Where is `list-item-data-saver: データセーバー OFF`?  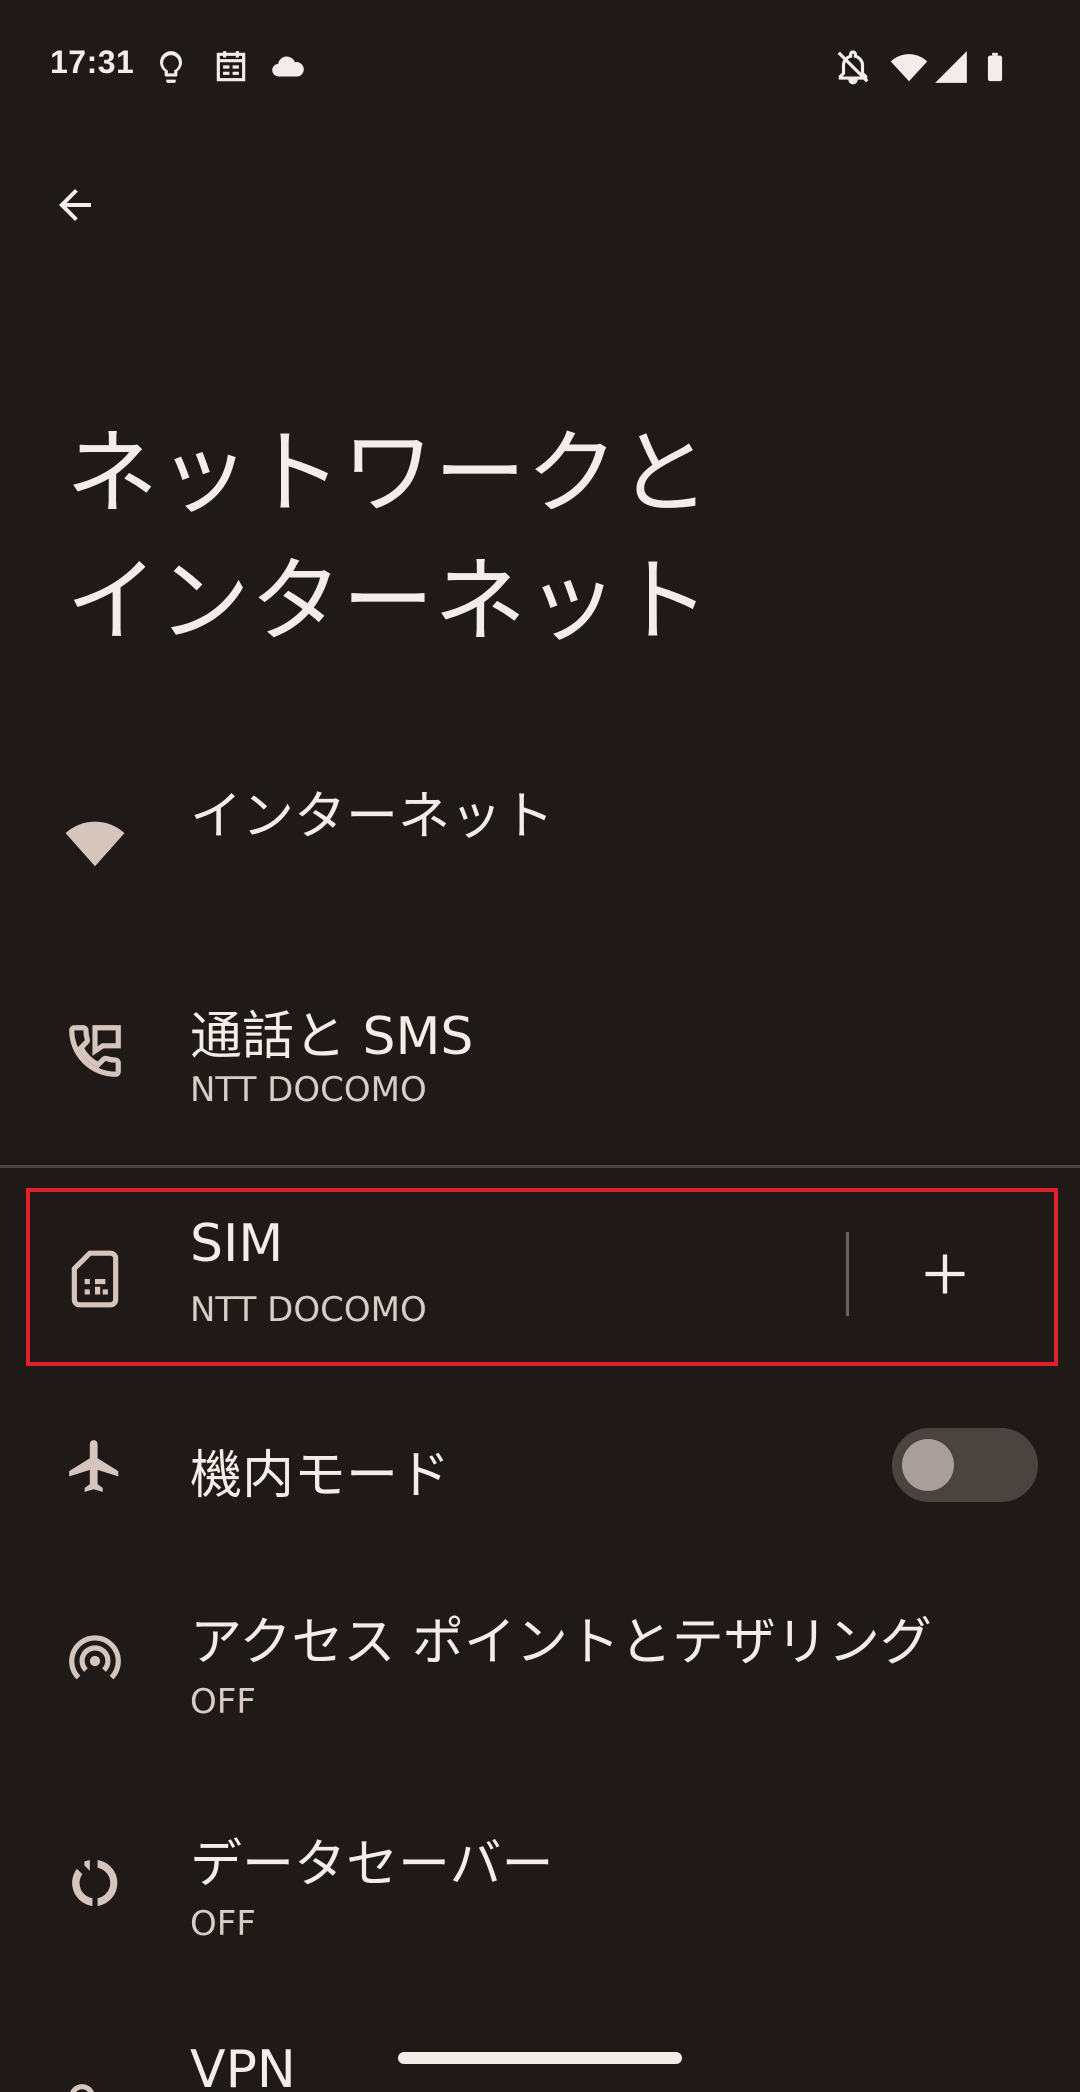 list-item-data-saver: データセーバー OFF is located at coordinates (540, 1887).